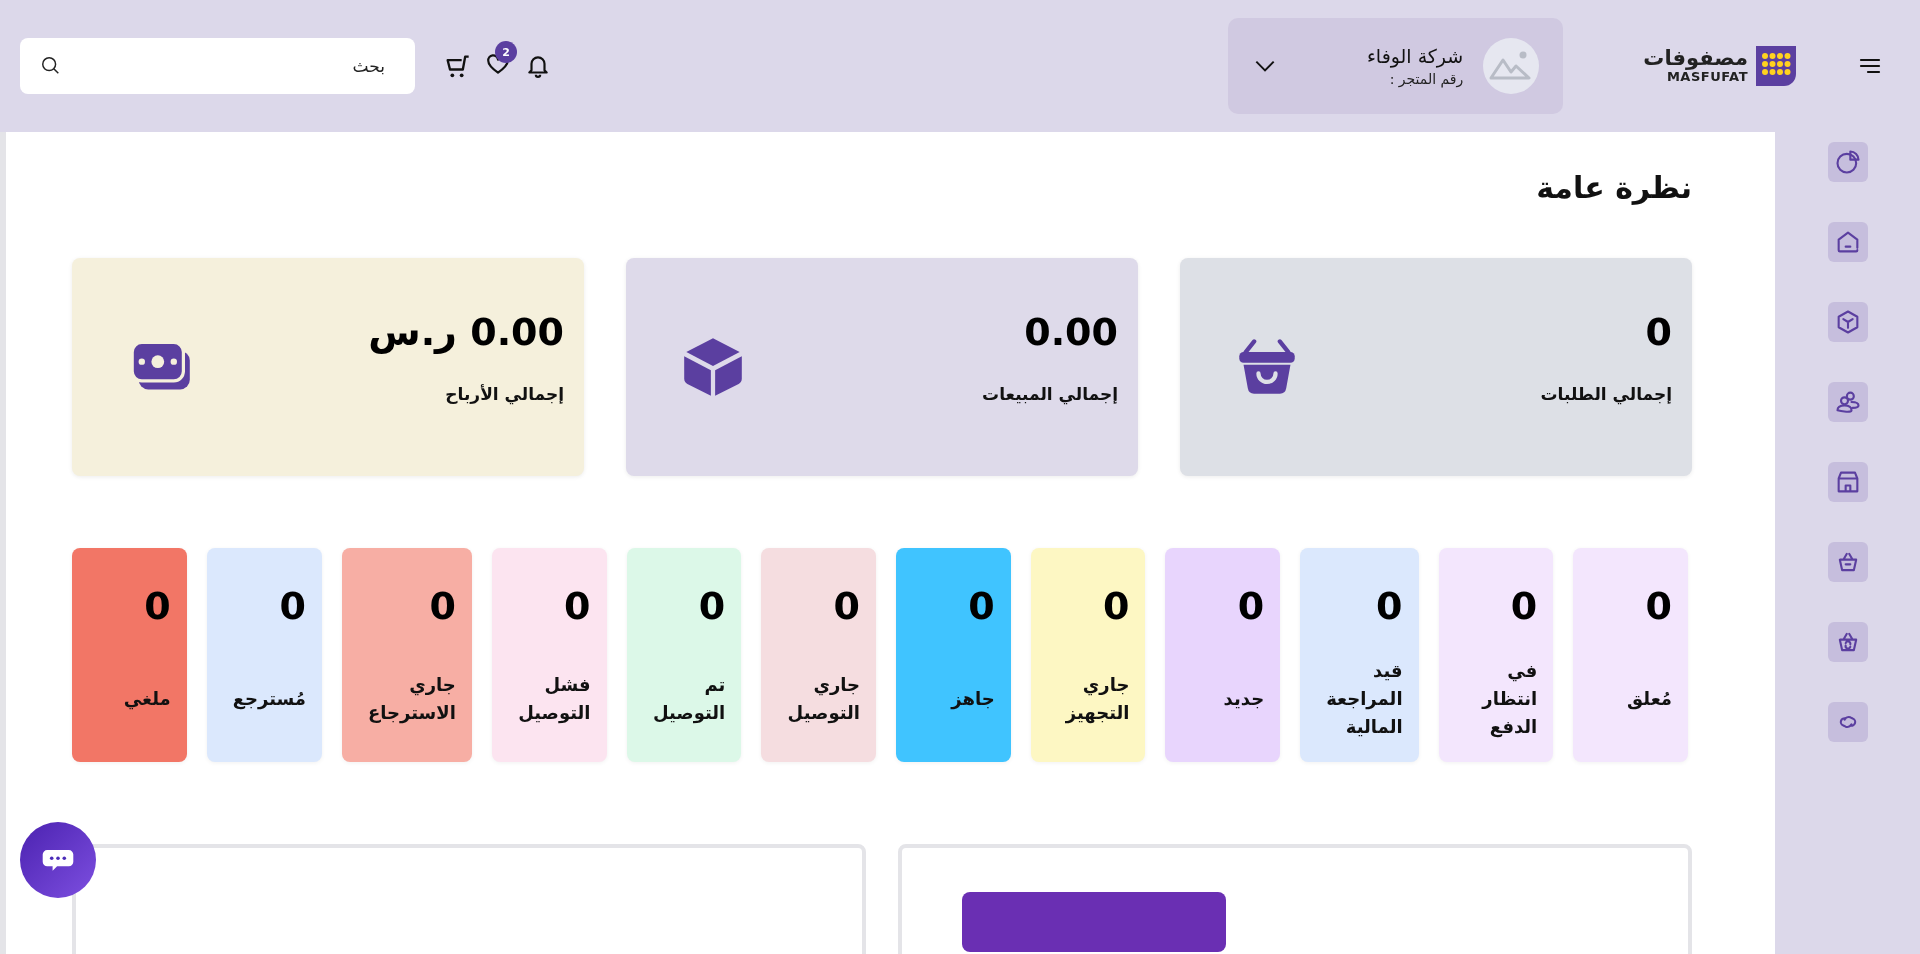 The image size is (1920, 954). Describe the element at coordinates (506, 52) in the screenshot. I see `notification-badge: 2` at that location.